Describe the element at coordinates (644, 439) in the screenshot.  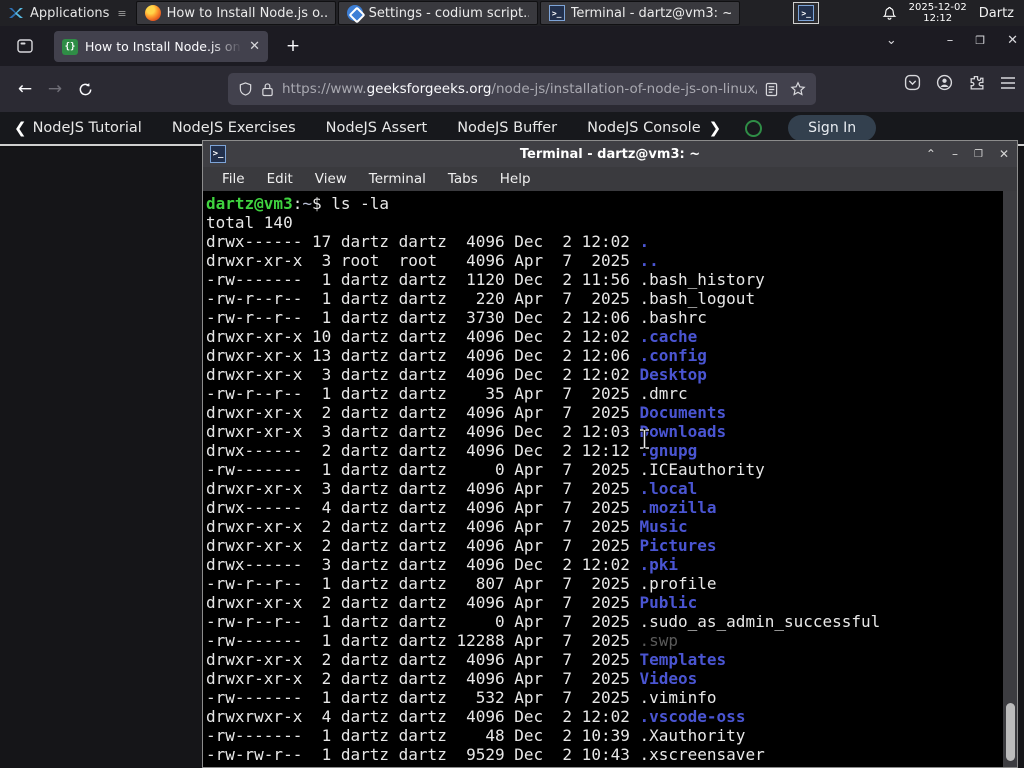
I see `ibeam-mouse-cursor` at that location.